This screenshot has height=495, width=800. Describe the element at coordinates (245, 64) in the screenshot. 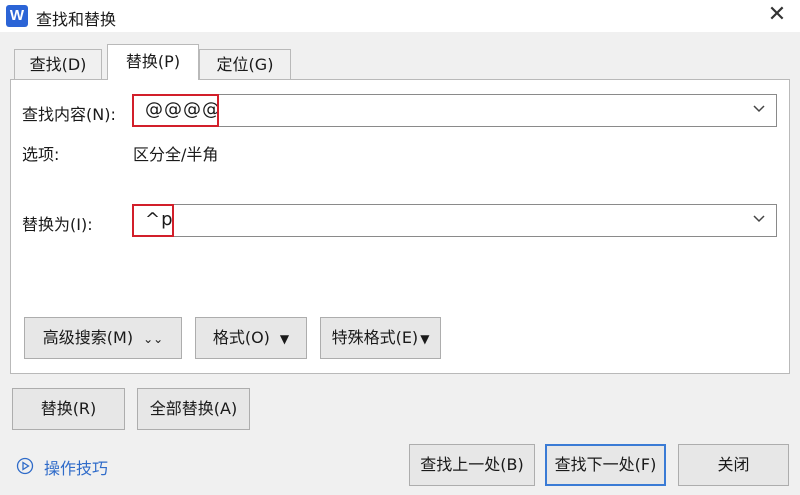

I see `tab-goto: 定位(G)` at that location.